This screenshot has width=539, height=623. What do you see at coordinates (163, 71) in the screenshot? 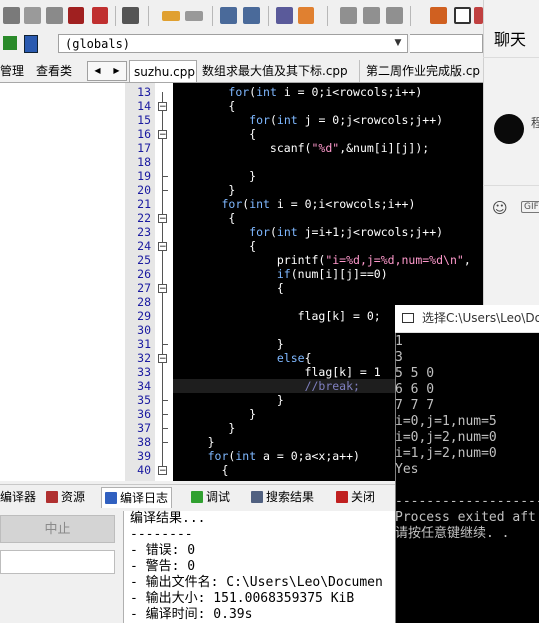
I see `tab-file-suzhu: suzhu.cpp` at bounding box center [163, 71].